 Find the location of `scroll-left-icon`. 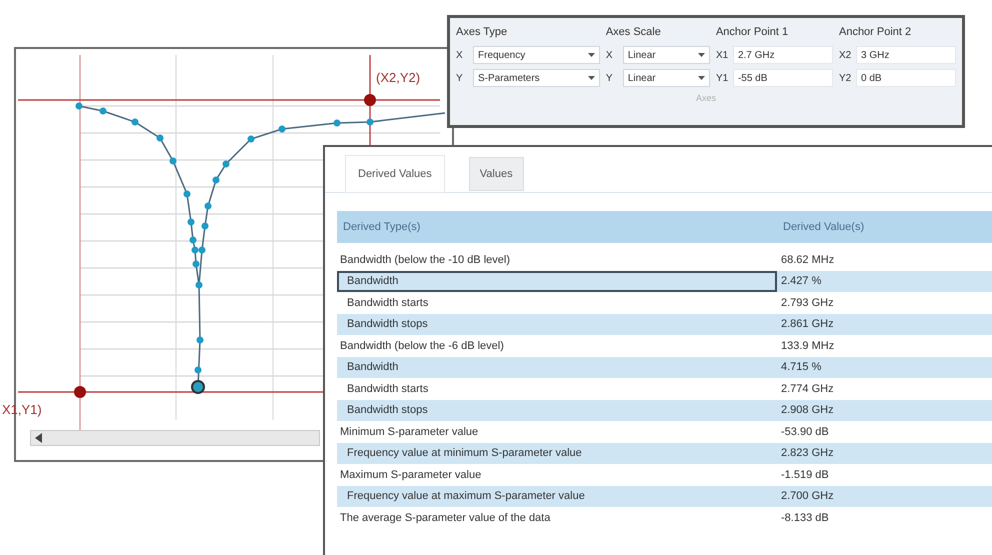

scroll-left-icon is located at coordinates (39, 438).